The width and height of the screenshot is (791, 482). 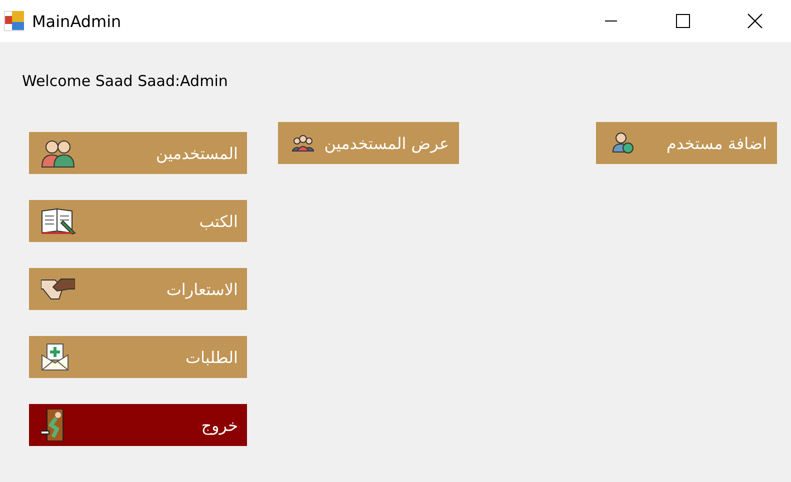 I want to click on top-button: اضافة مستخدم, so click(x=686, y=143).